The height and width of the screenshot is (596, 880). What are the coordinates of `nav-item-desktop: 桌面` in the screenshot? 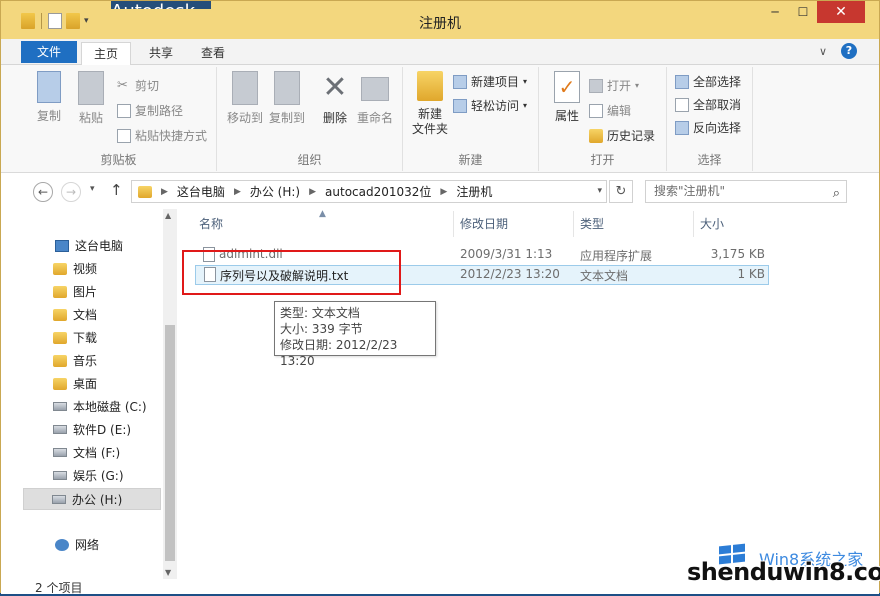 It's located at (75, 383).